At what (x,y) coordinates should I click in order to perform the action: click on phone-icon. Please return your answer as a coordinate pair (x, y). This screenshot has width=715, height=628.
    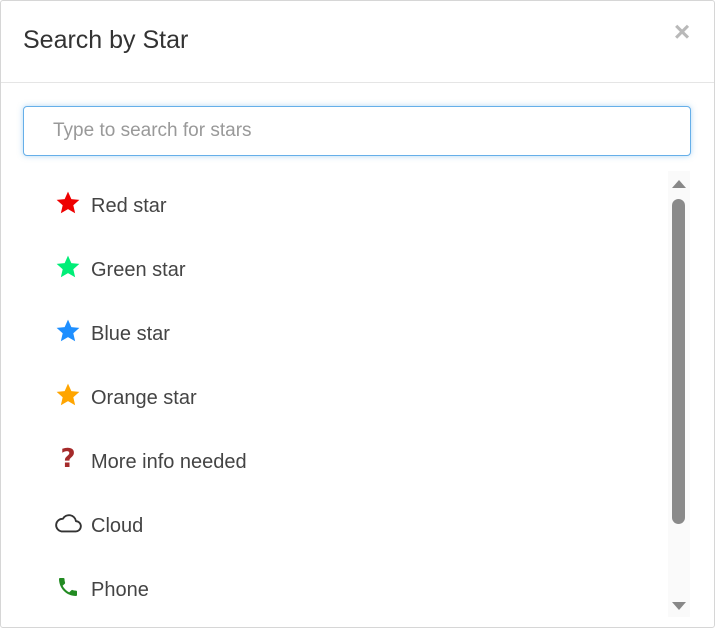
    Looking at the image, I should click on (68, 587).